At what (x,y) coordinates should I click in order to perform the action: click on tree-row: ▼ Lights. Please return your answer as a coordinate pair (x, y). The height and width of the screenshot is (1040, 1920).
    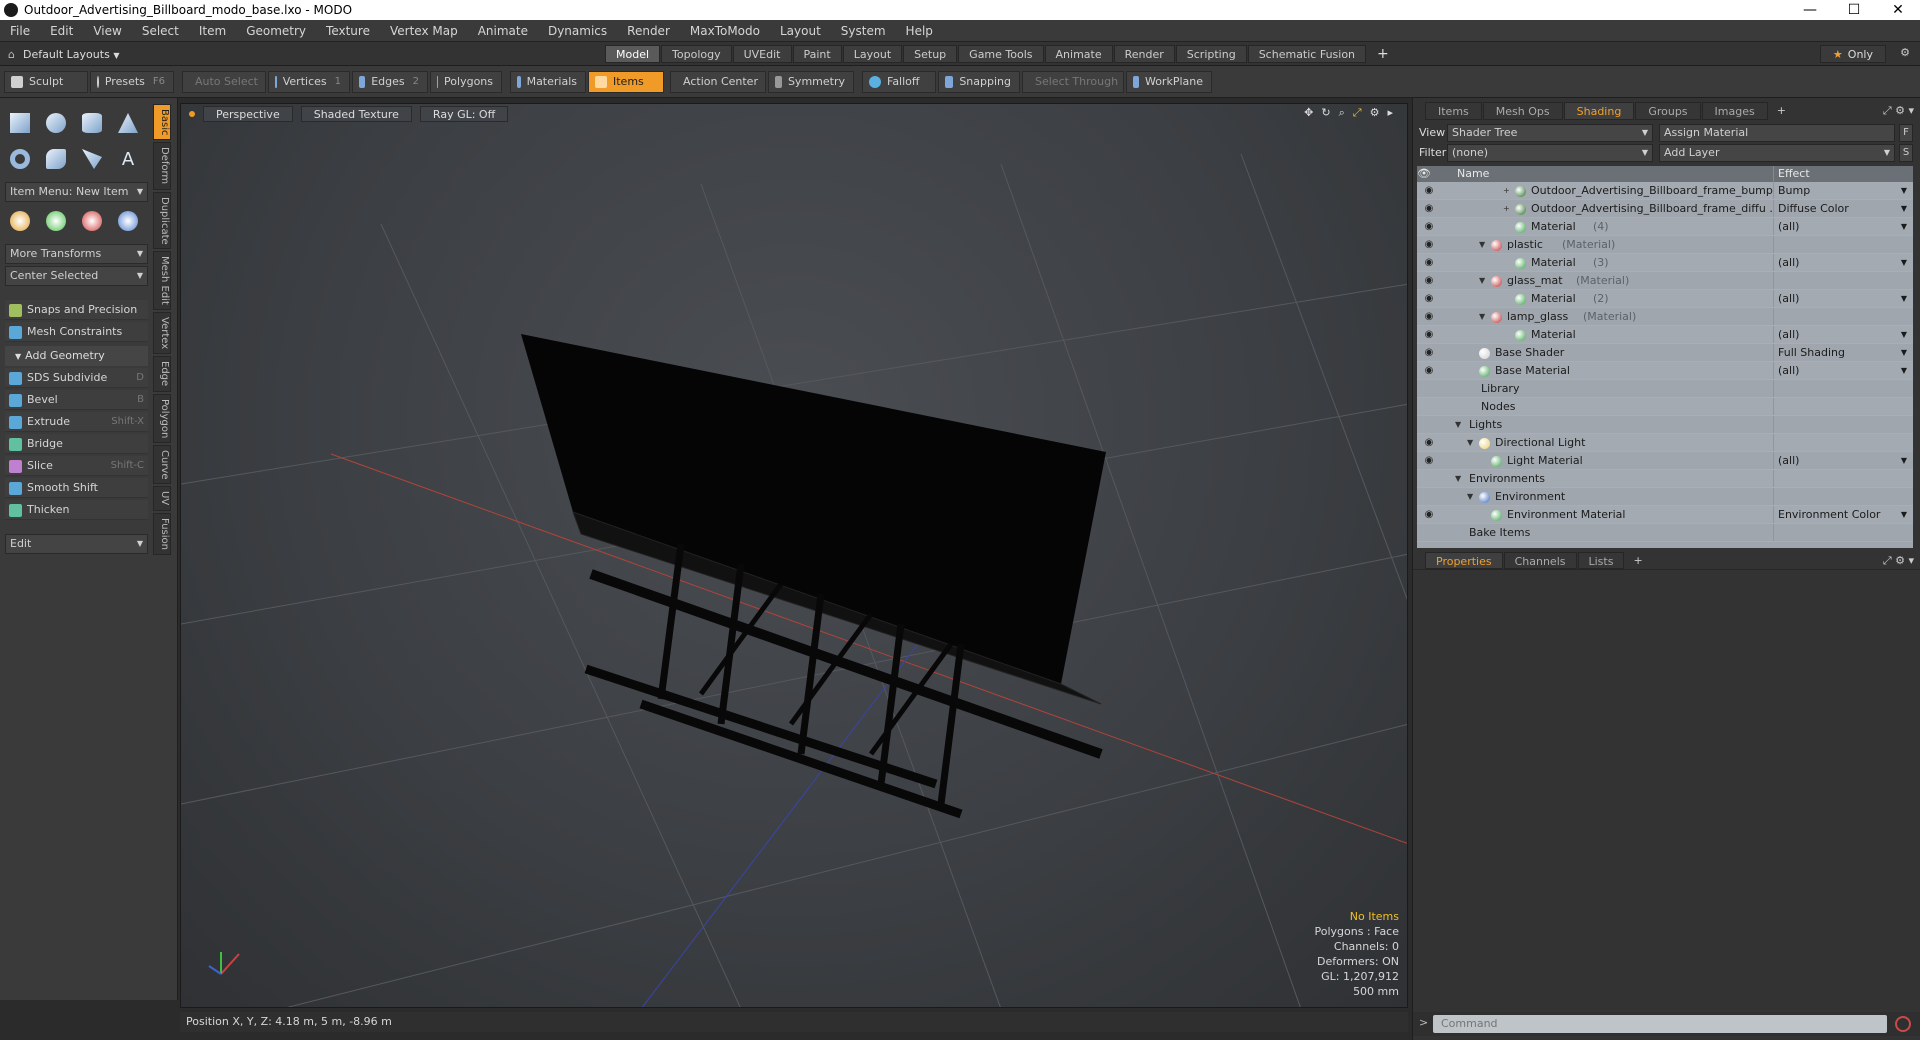
    Looking at the image, I should click on (1665, 425).